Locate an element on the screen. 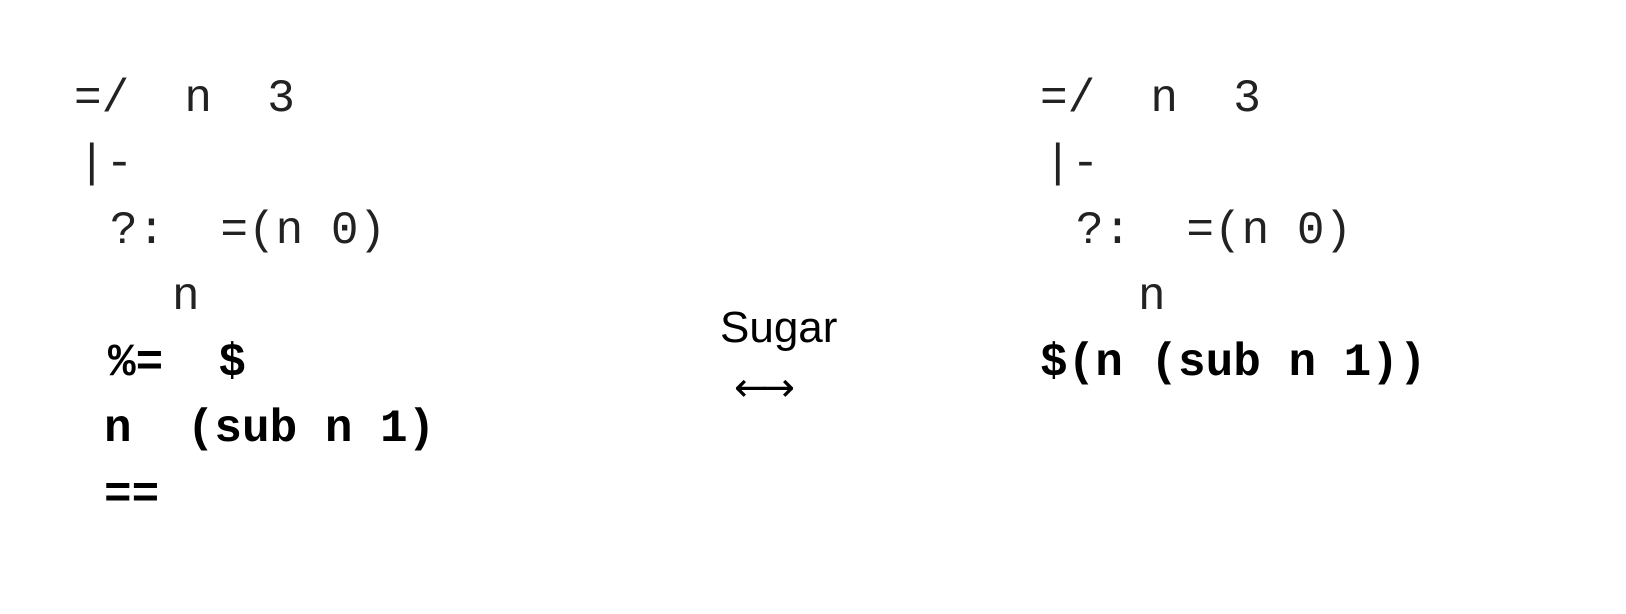  left-code-line-2: |- is located at coordinates (106, 164).